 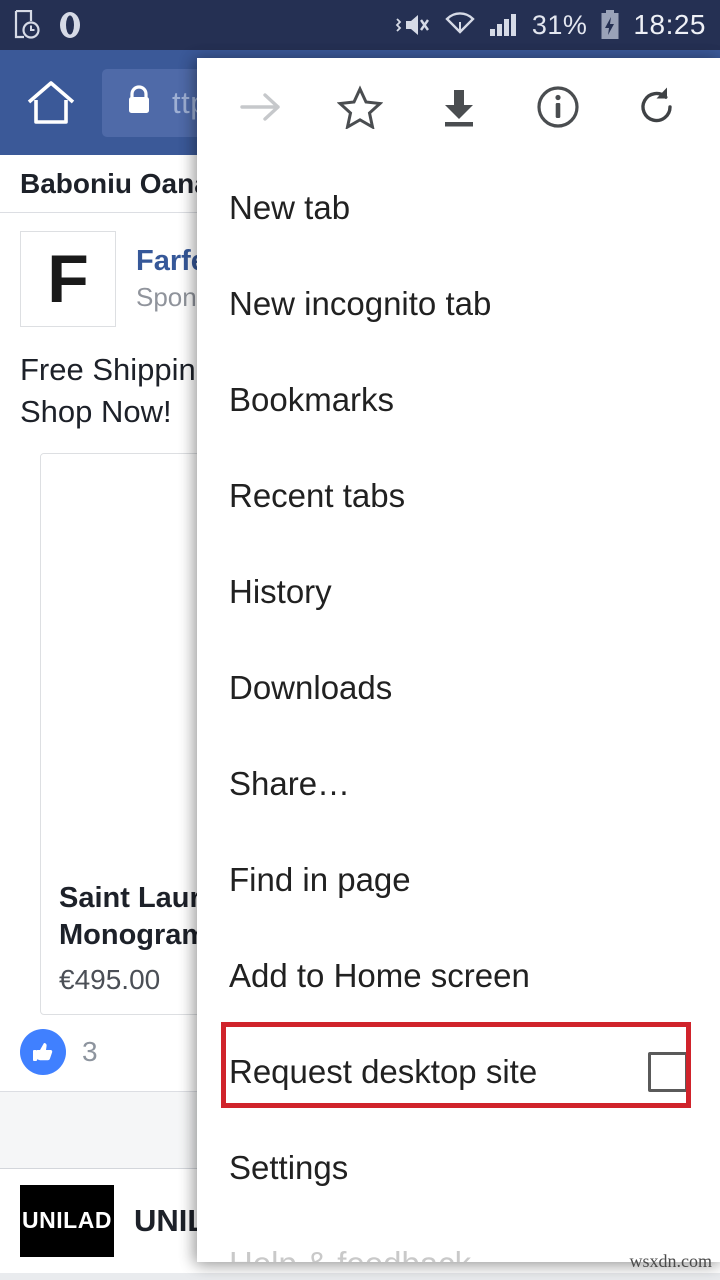 What do you see at coordinates (559, 24) in the screenshot?
I see `battery-percent-label: 31%` at bounding box center [559, 24].